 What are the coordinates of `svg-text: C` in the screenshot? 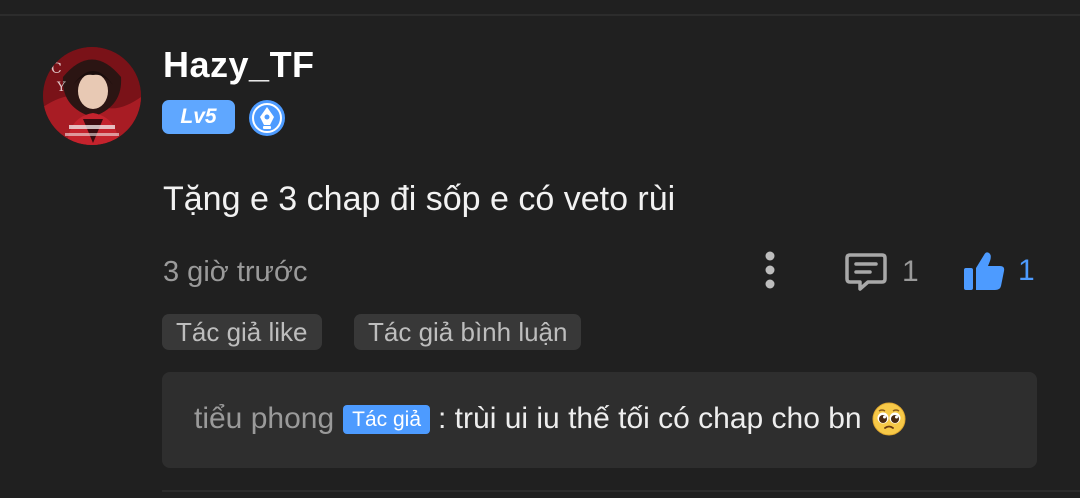 It's located at (56, 69).